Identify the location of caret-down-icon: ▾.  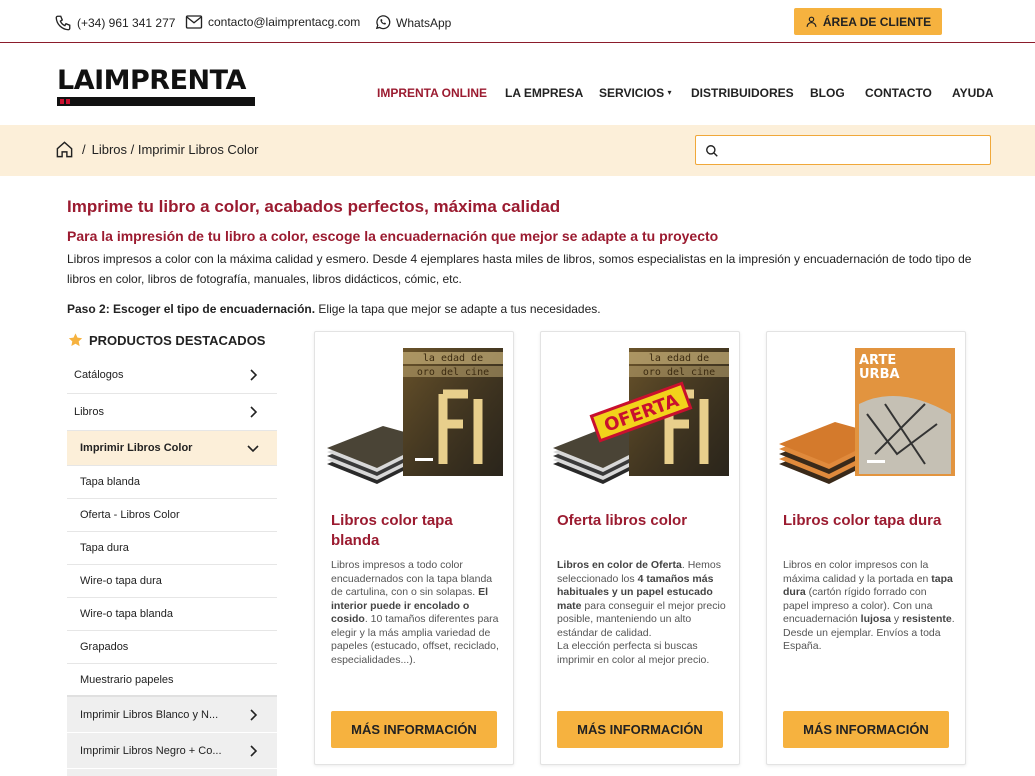
(669, 92).